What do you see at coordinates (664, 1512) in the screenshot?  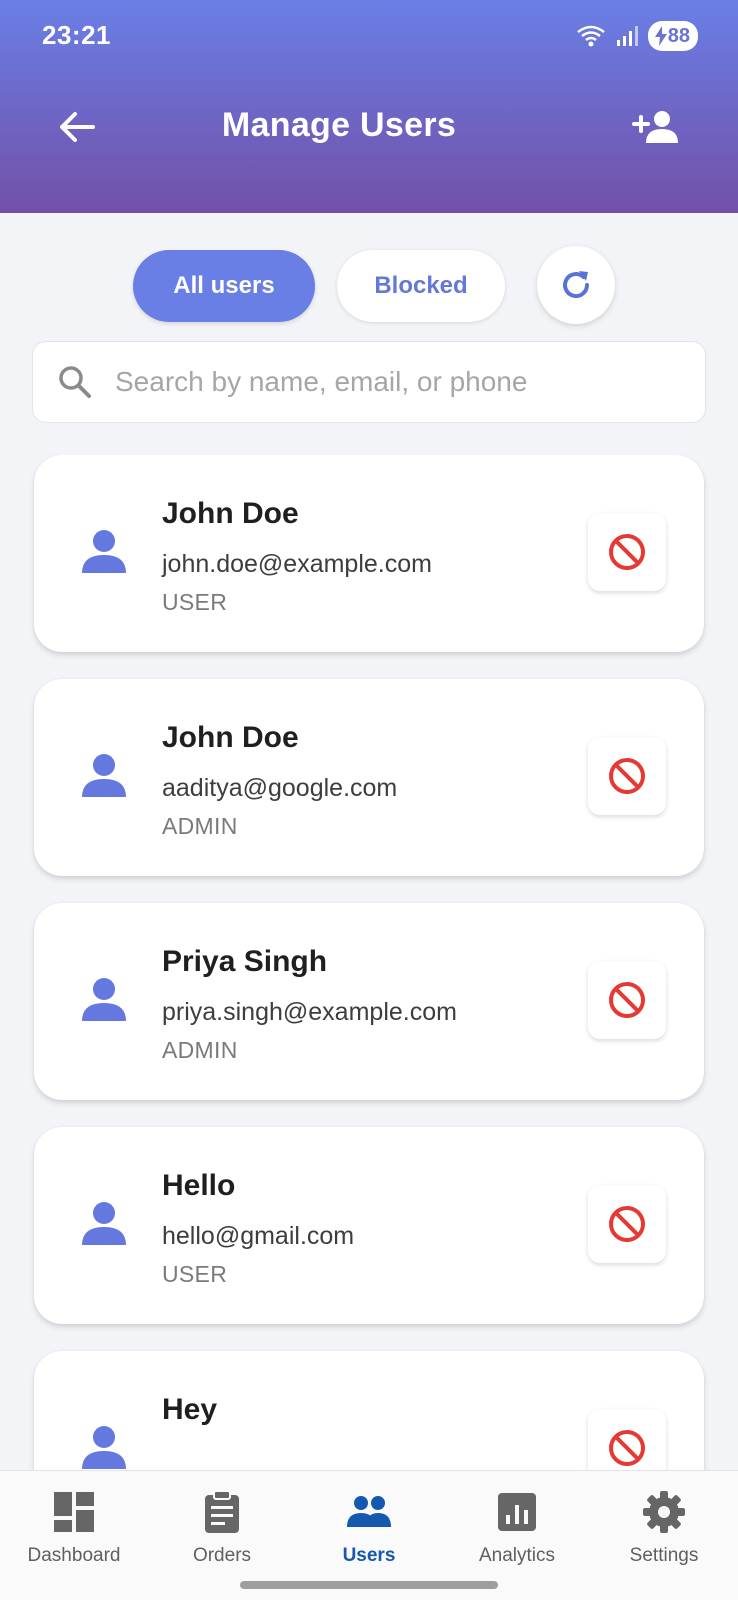 I see `gear-icon` at bounding box center [664, 1512].